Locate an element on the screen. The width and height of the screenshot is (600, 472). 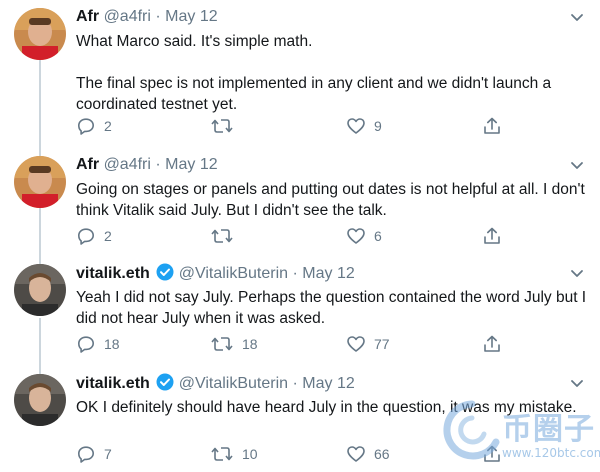
like-count: 66 is located at coordinates (382, 454).